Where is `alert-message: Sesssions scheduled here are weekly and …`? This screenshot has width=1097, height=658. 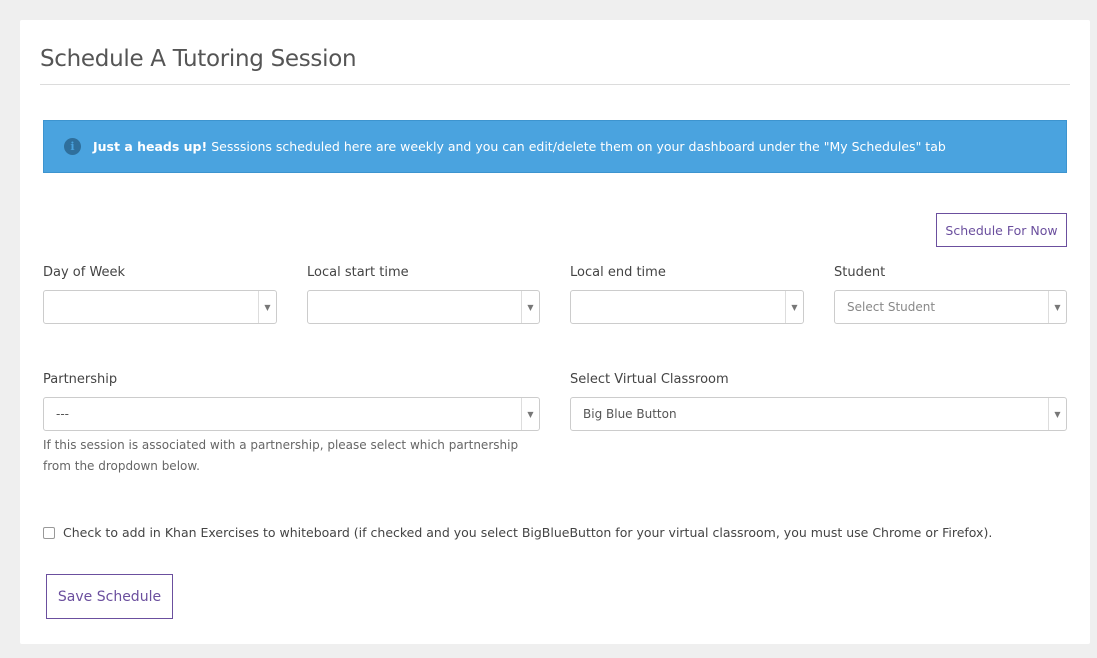
alert-message: Sesssions scheduled here are weekly and … is located at coordinates (578, 146).